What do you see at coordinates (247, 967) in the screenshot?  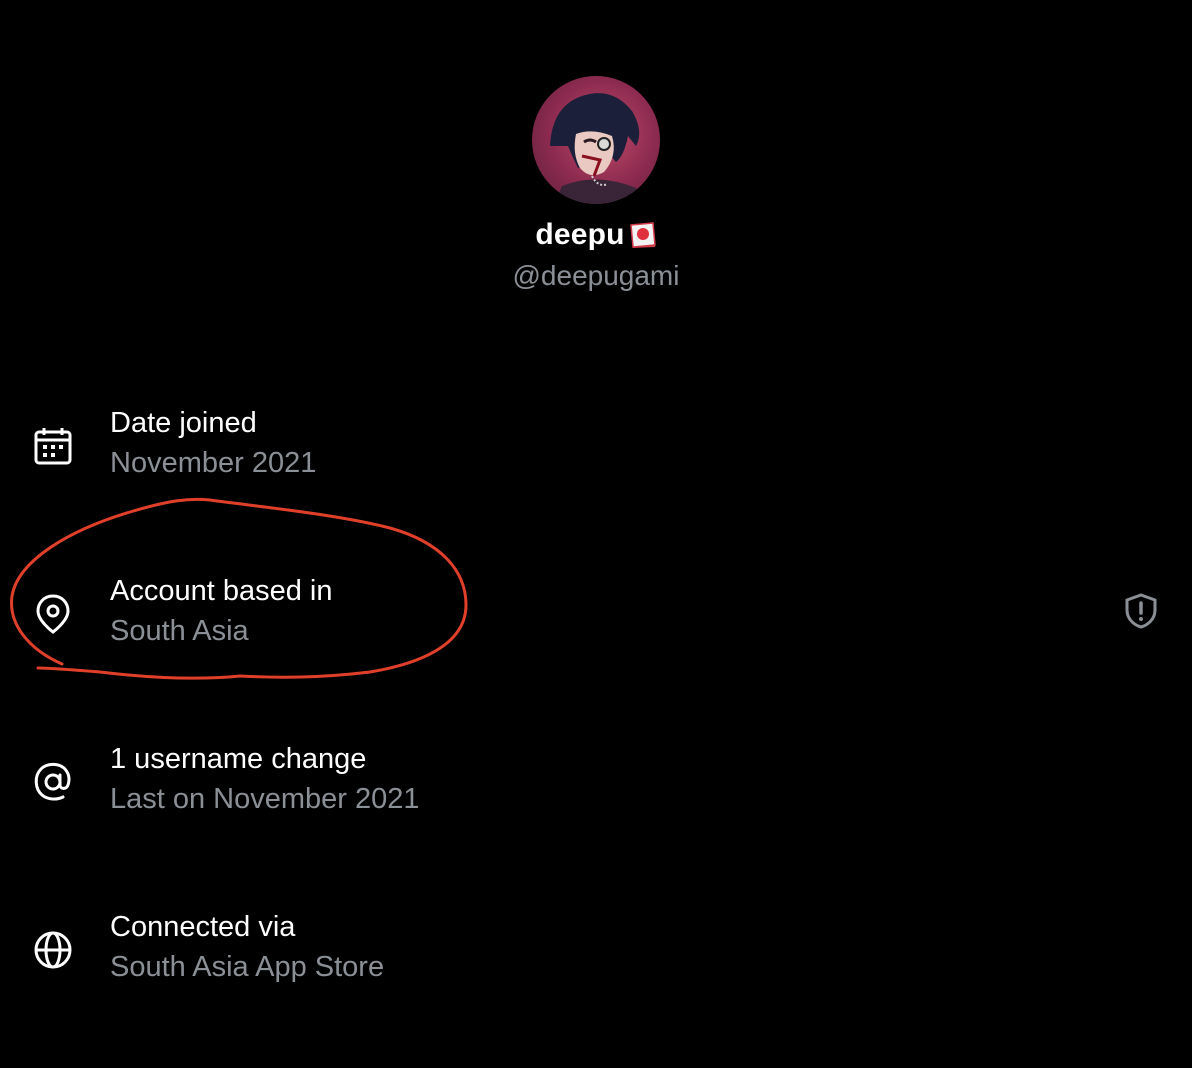 I see `detail-value: South Asia App Store` at bounding box center [247, 967].